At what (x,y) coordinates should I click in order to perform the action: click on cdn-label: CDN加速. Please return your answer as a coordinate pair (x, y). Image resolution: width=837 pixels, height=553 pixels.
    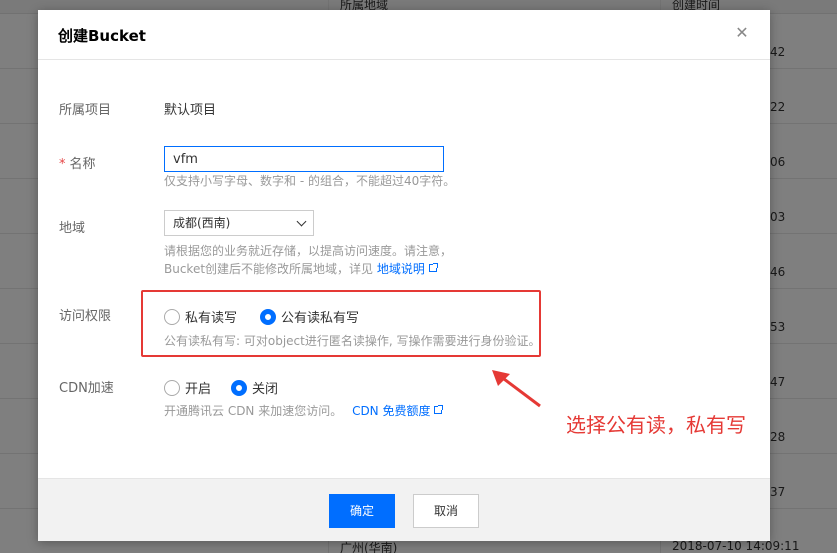
    Looking at the image, I should click on (86, 388).